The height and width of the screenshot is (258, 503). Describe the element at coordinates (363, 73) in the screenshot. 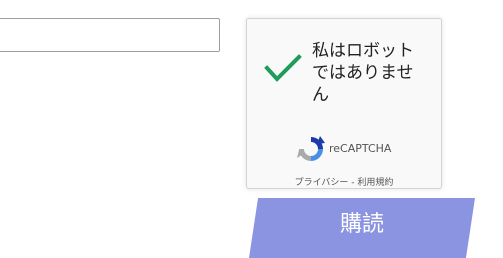

I see `recaptcha-label: 私はロボットではありません` at that location.